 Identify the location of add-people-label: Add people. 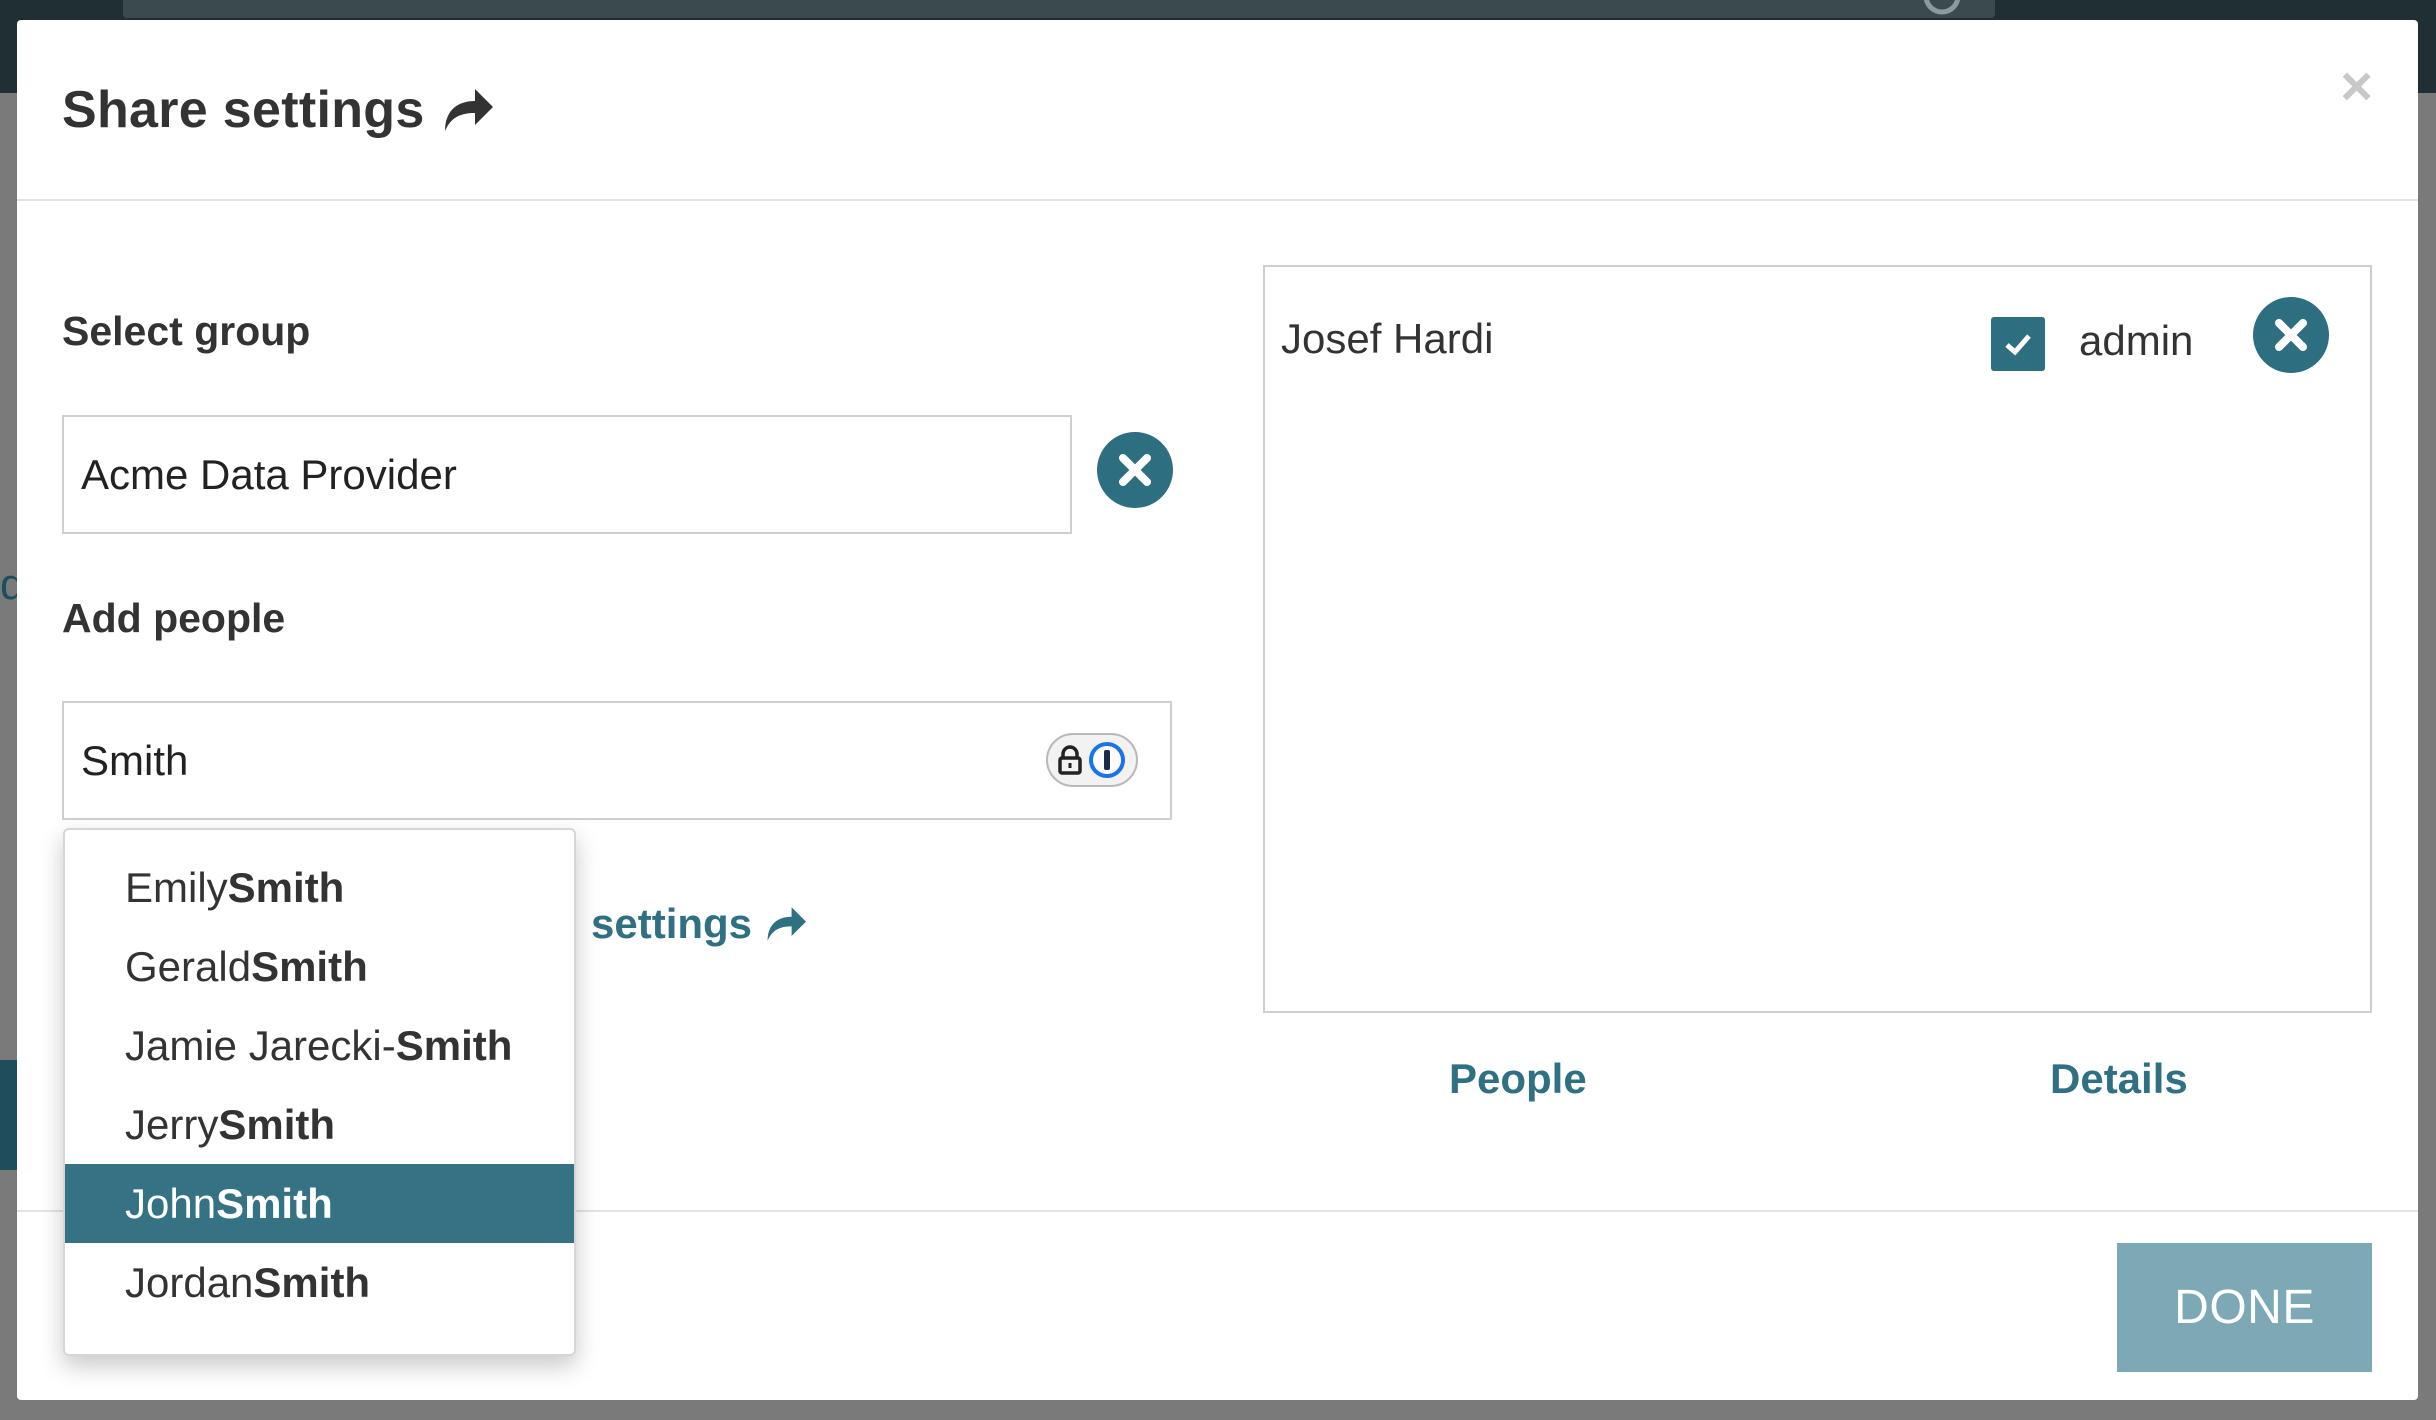
(174, 618).